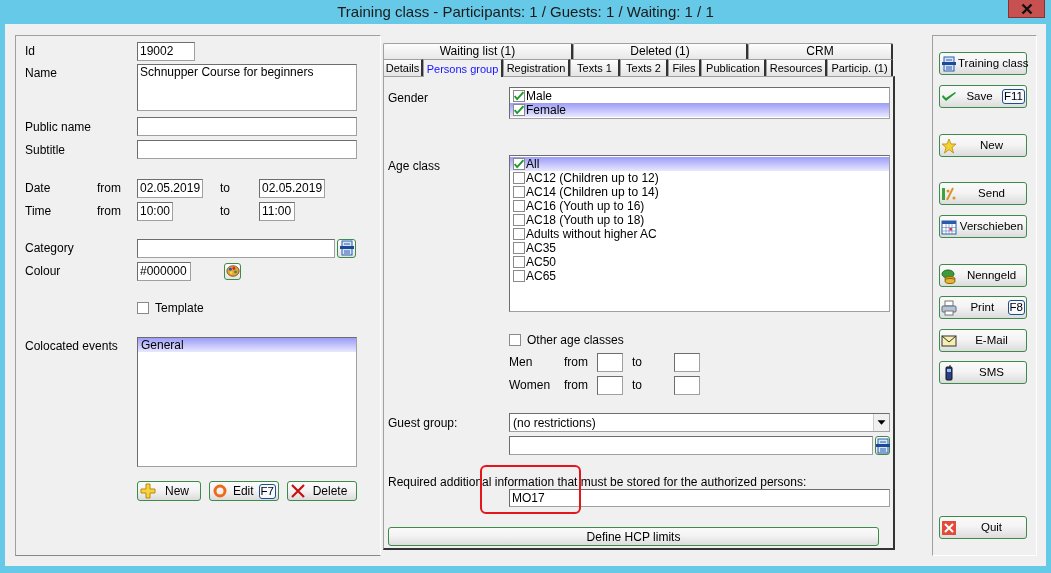 The height and width of the screenshot is (573, 1051). I want to click on list-item: Adults without higher AC, so click(699, 234).